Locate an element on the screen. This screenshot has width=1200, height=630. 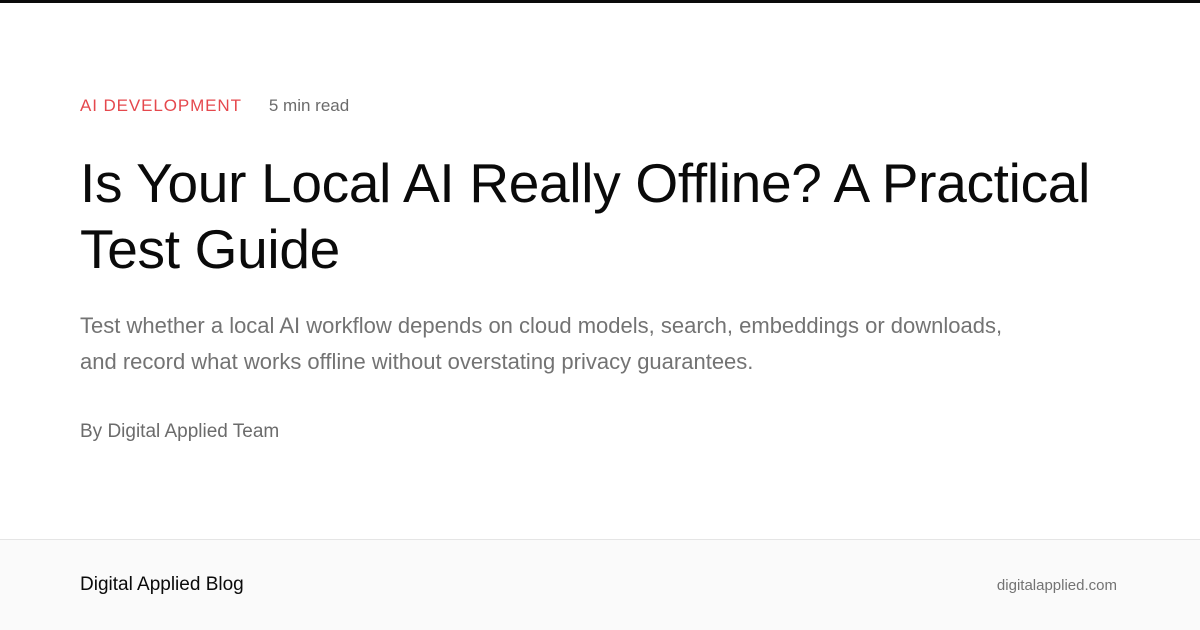
article-meta: AI DEVELOPMENT 5 min read is located at coordinates (214, 106).